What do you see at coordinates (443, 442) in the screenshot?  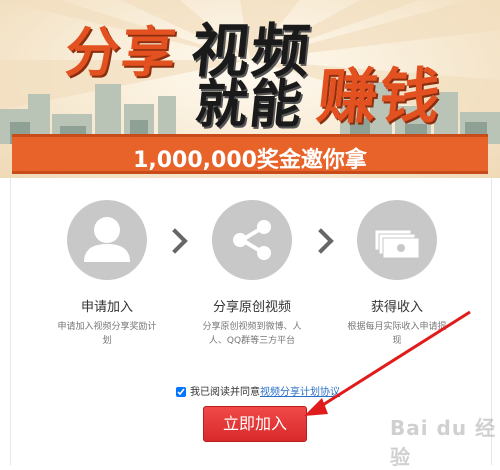 I see `watermark-logo: Bai du 经验` at bounding box center [443, 442].